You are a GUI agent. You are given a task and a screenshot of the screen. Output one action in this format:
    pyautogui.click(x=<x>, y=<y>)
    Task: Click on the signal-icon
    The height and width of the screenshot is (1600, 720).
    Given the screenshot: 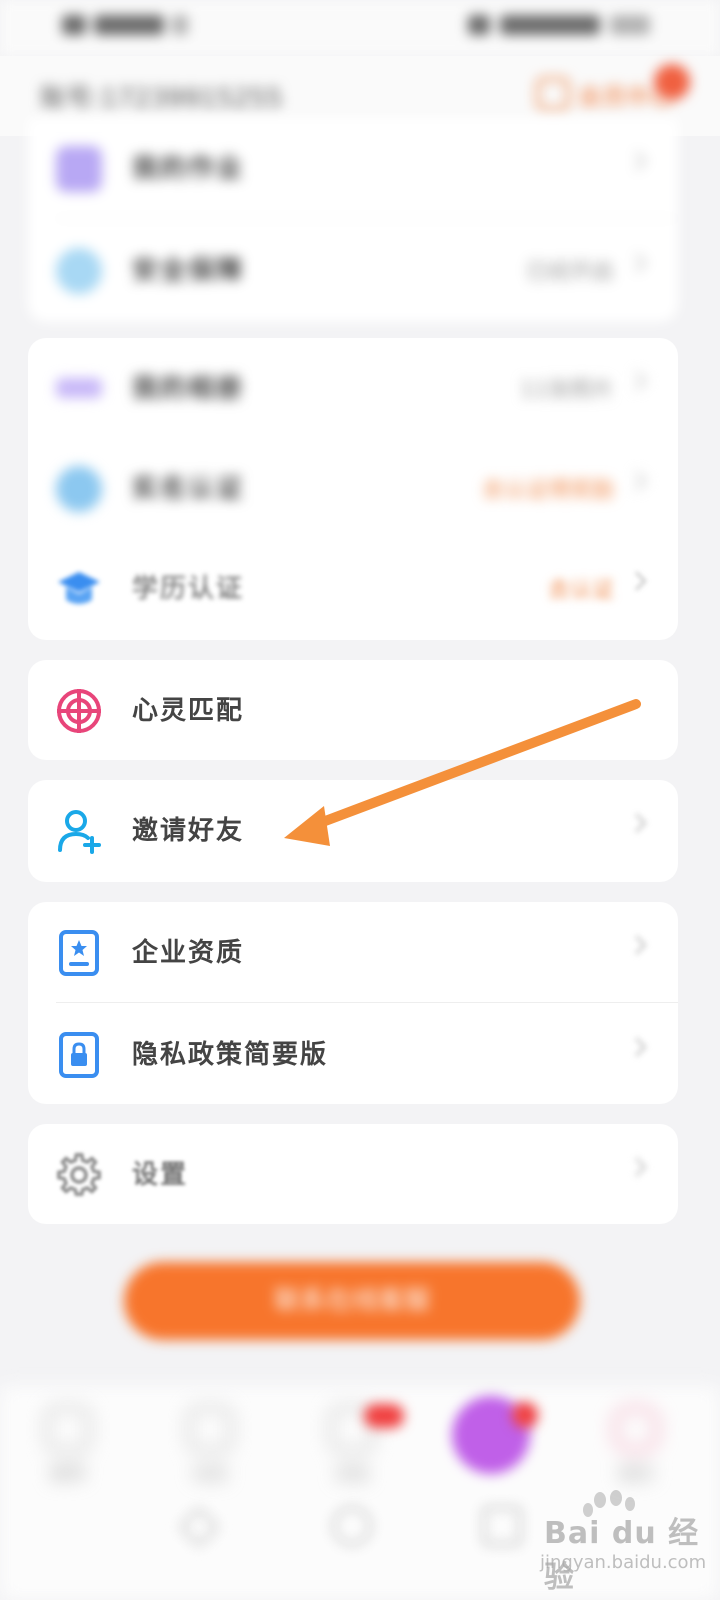 What is the action you would take?
    pyautogui.click(x=74, y=25)
    